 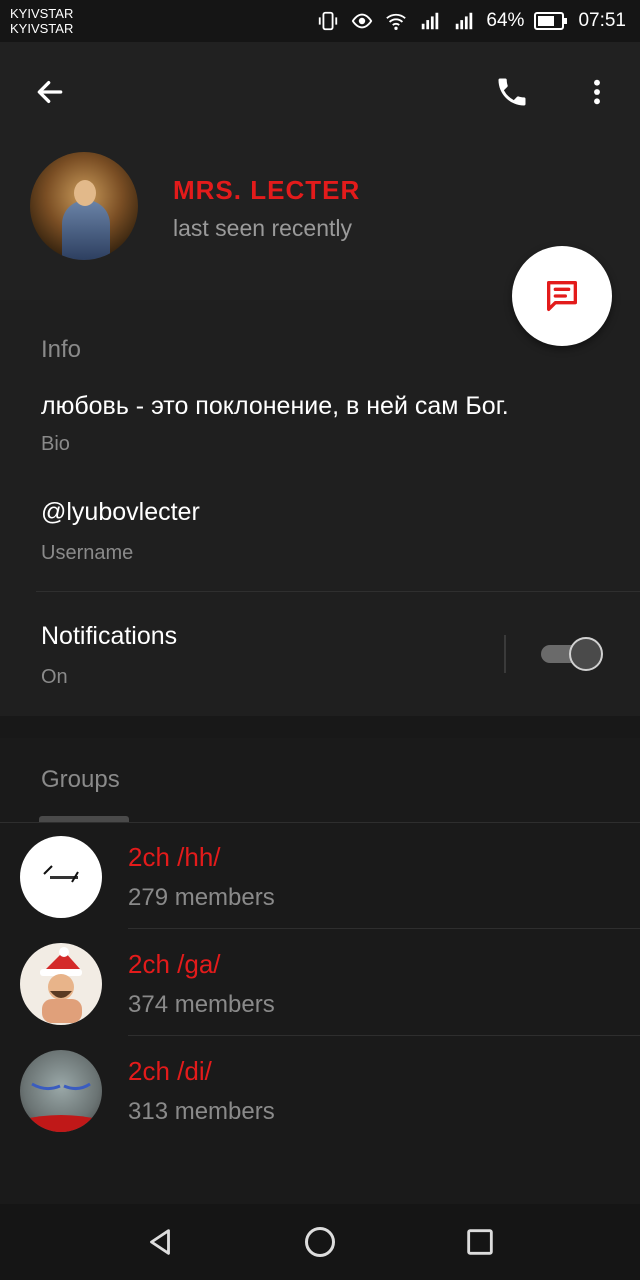 I want to click on eye-icon, so click(x=362, y=21).